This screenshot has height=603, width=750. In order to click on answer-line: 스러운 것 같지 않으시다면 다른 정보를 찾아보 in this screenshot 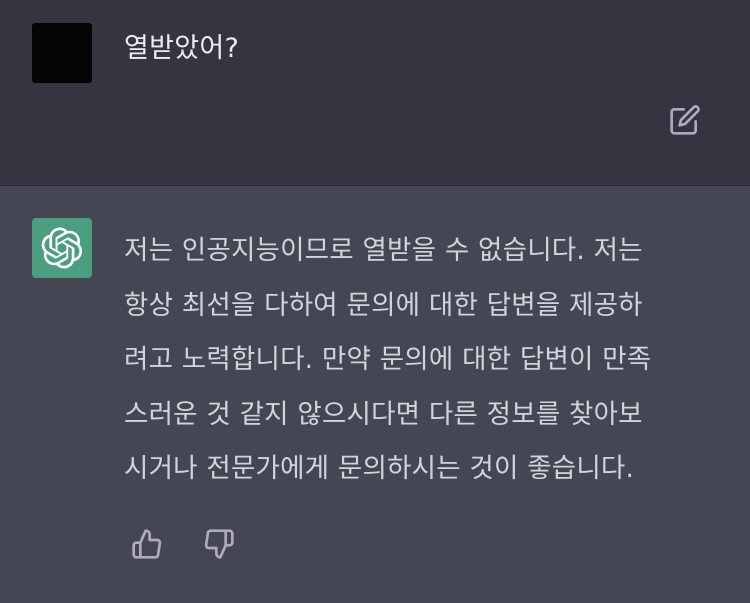, I will do `click(383, 414)`.